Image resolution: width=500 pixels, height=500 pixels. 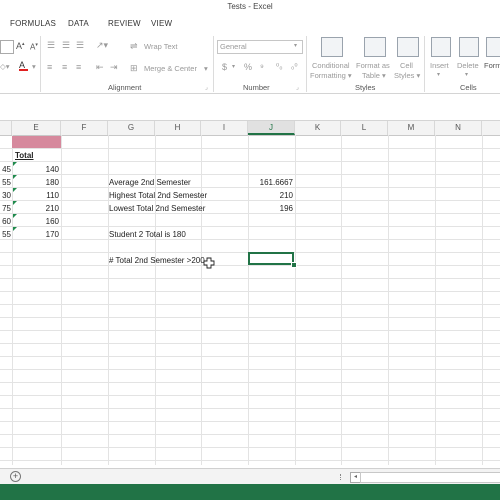 What do you see at coordinates (279, 66) in the screenshot?
I see `increase-decimal-icon: ⁰₀` at bounding box center [279, 66].